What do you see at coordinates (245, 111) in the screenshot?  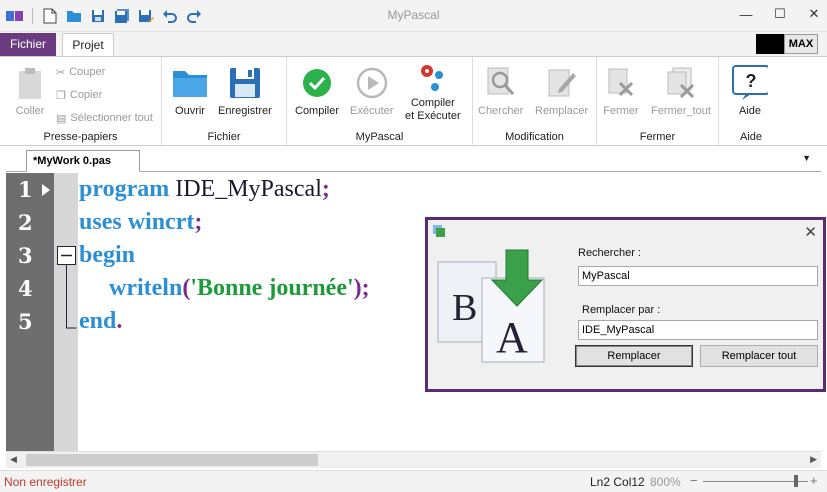 I see `save-label: Enregistrer` at bounding box center [245, 111].